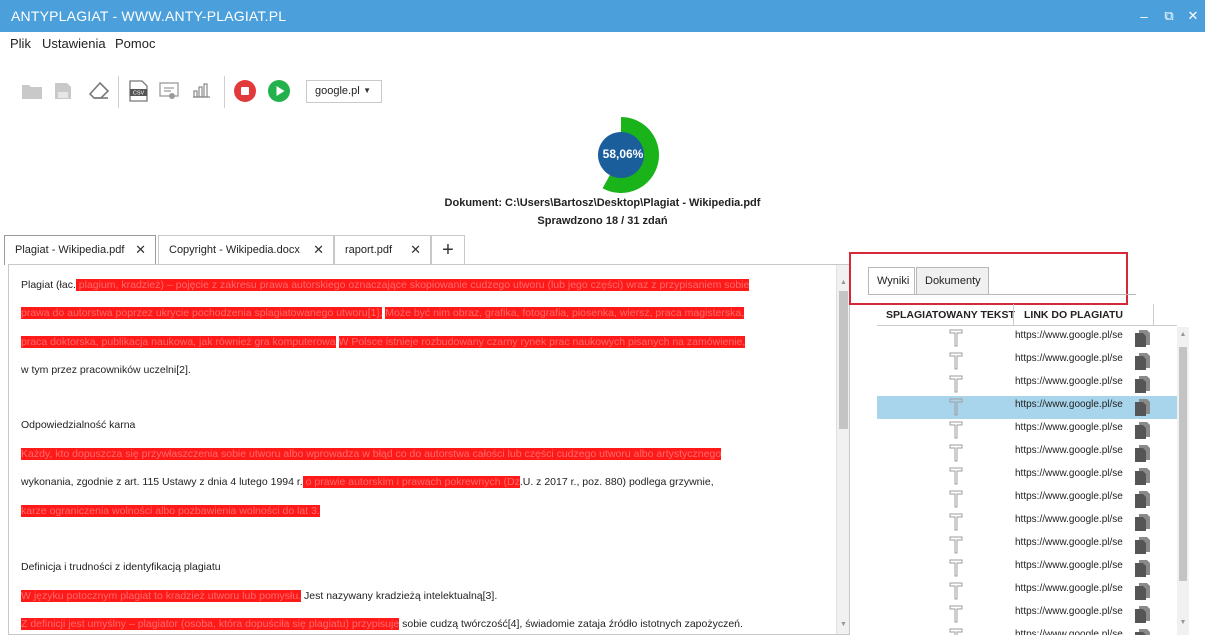 This screenshot has height=635, width=1205. I want to click on results-scrollbar: ▲ ▼, so click(1183, 481).